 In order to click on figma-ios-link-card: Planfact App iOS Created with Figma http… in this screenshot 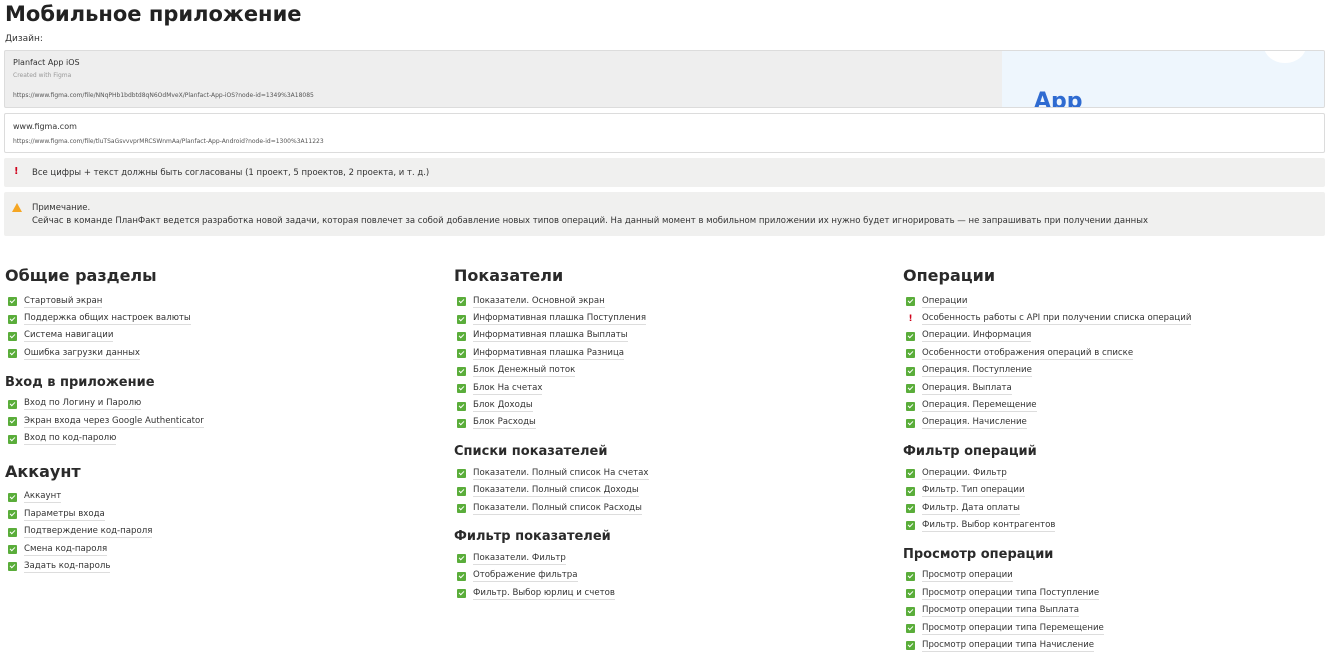, I will do `click(664, 79)`.